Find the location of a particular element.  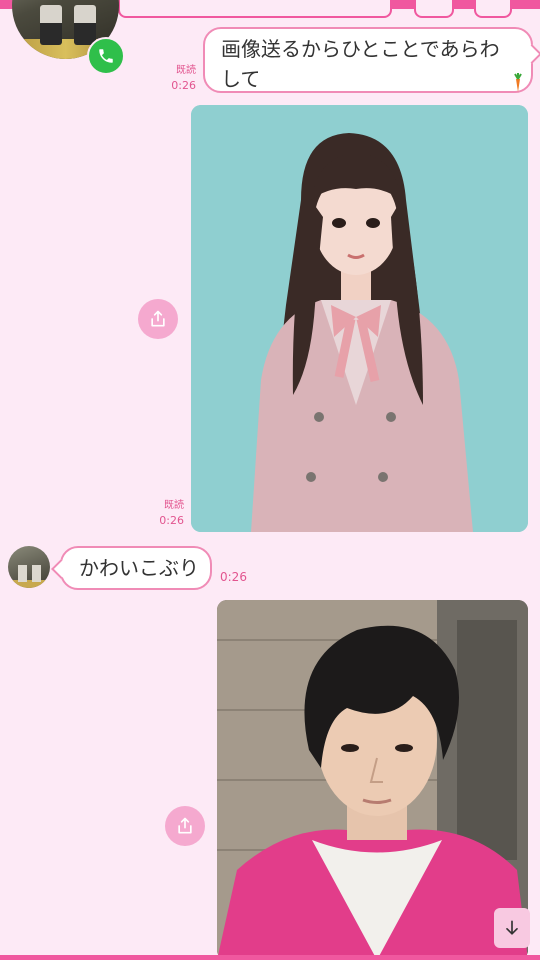

avatar is located at coordinates (29, 567).